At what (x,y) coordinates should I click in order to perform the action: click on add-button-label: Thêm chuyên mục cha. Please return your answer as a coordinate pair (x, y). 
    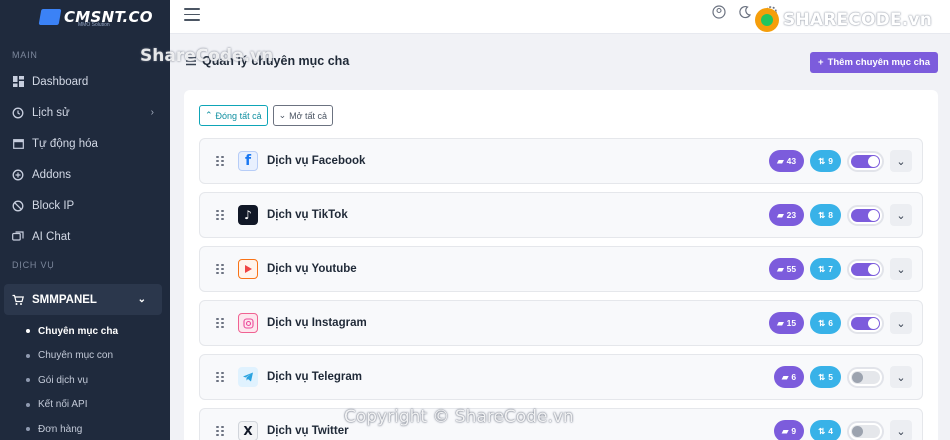
    Looking at the image, I should click on (878, 62).